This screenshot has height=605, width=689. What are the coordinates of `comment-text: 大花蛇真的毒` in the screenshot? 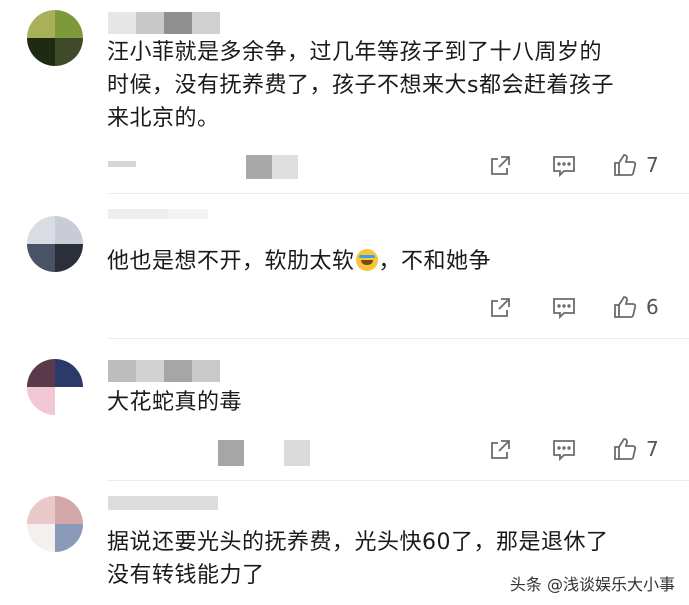 It's located at (175, 402).